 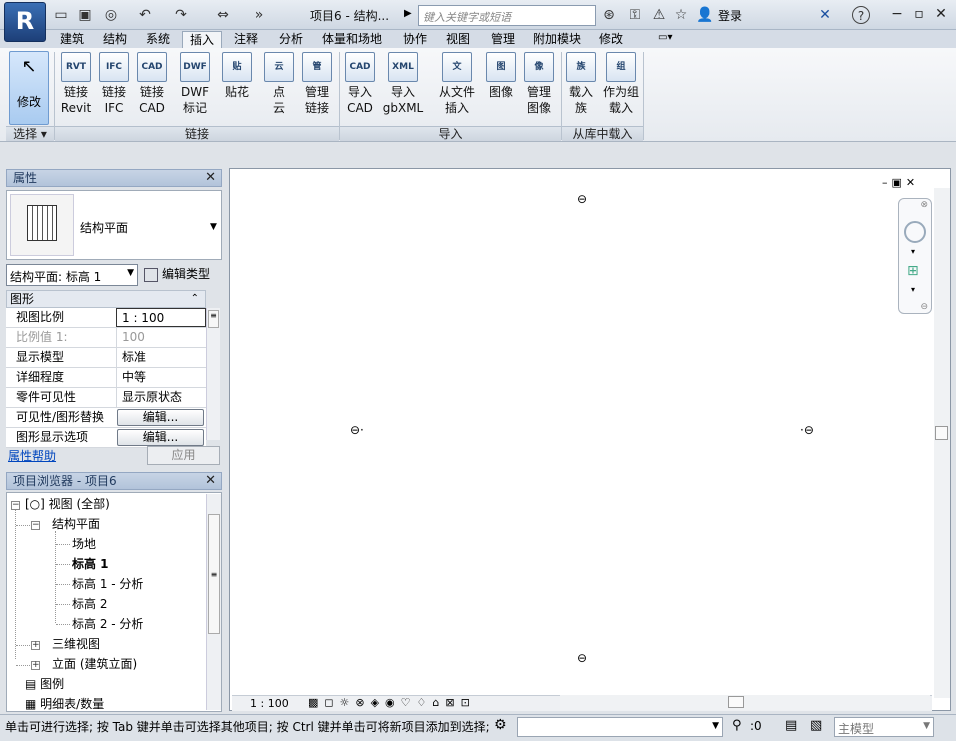 What do you see at coordinates (64, 703) in the screenshot?
I see `tree-schedules: ▦ 明细表/数量` at bounding box center [64, 703].